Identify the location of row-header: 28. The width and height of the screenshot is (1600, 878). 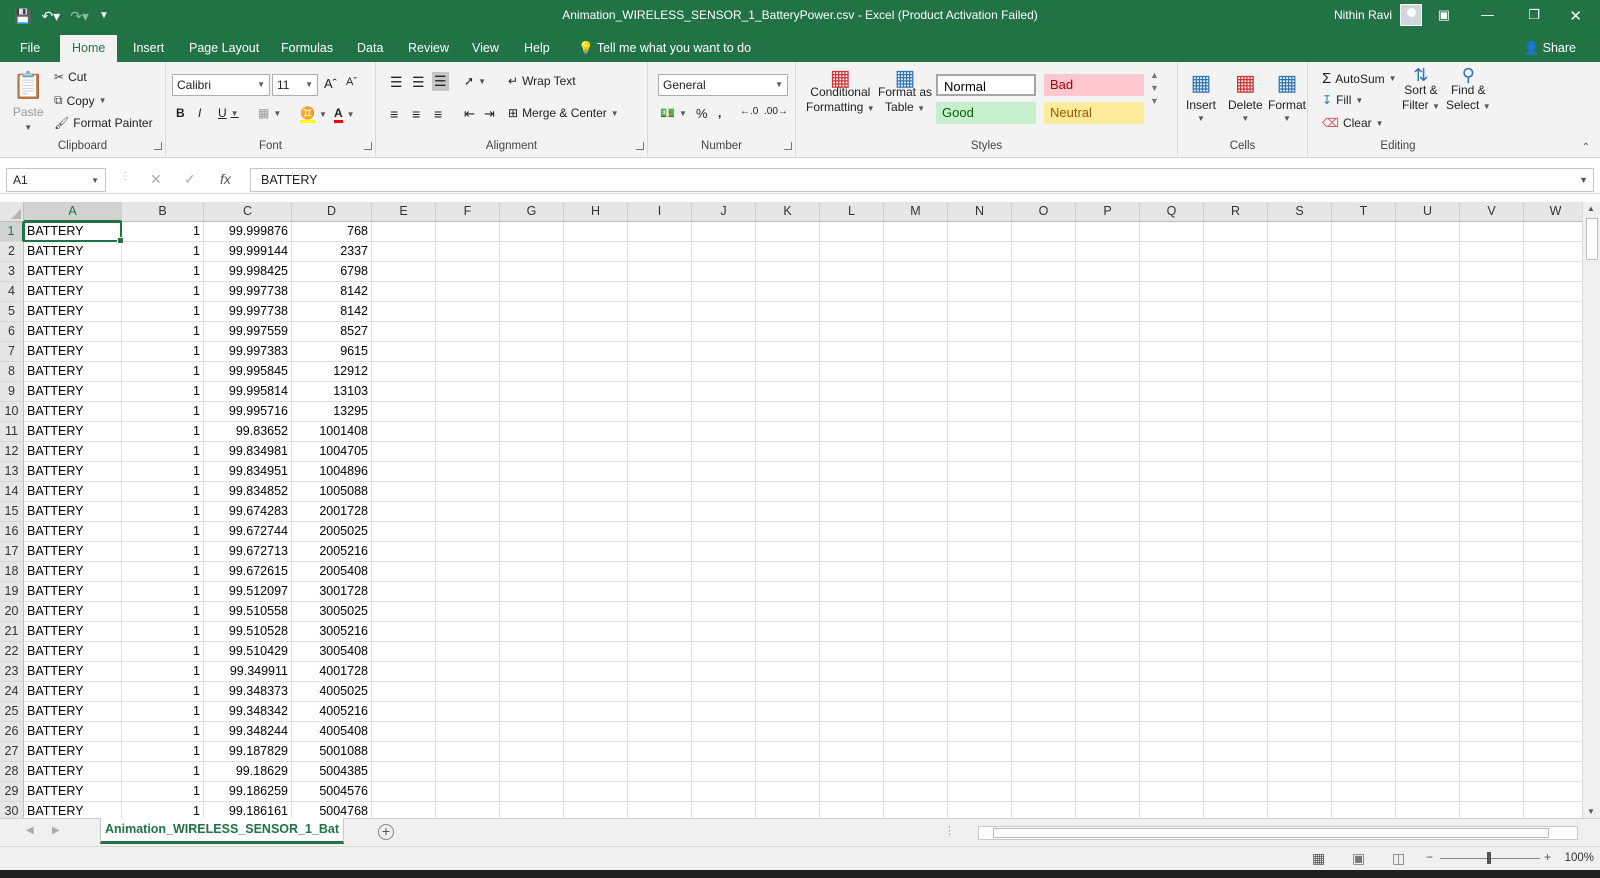
(12, 772).